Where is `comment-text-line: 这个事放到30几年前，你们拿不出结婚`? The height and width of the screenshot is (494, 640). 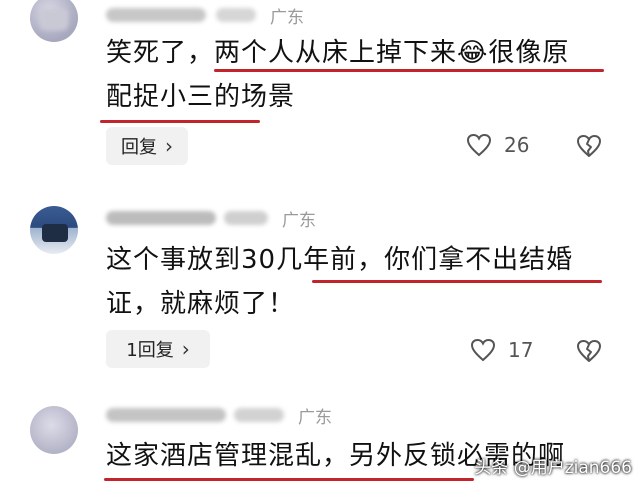
comment-text-line: 这个事放到30几年前，你们拿不出结婚 is located at coordinates (340, 260).